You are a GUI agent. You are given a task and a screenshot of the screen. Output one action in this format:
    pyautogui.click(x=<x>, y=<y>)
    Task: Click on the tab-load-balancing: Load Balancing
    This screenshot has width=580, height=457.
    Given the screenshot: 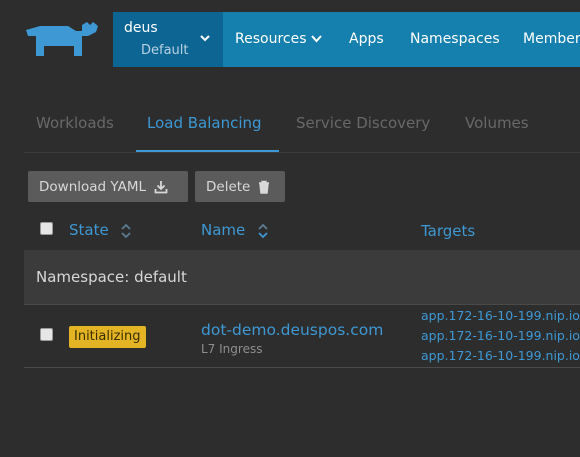 What is the action you would take?
    pyautogui.click(x=204, y=123)
    